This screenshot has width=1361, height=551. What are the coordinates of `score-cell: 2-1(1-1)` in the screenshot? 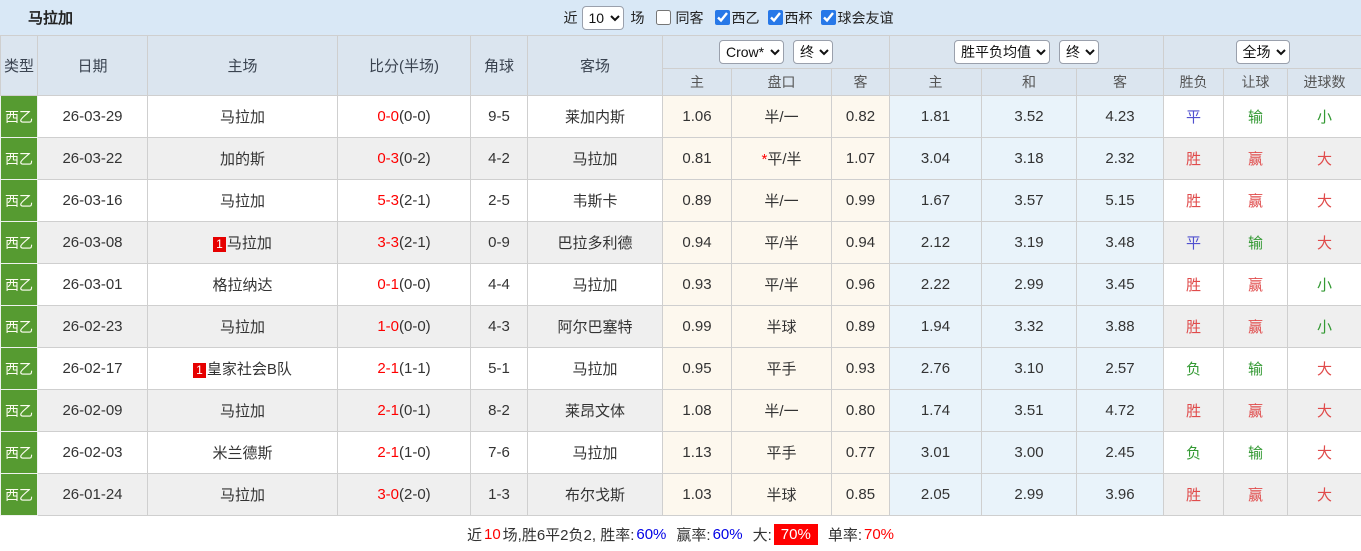 It's located at (404, 368).